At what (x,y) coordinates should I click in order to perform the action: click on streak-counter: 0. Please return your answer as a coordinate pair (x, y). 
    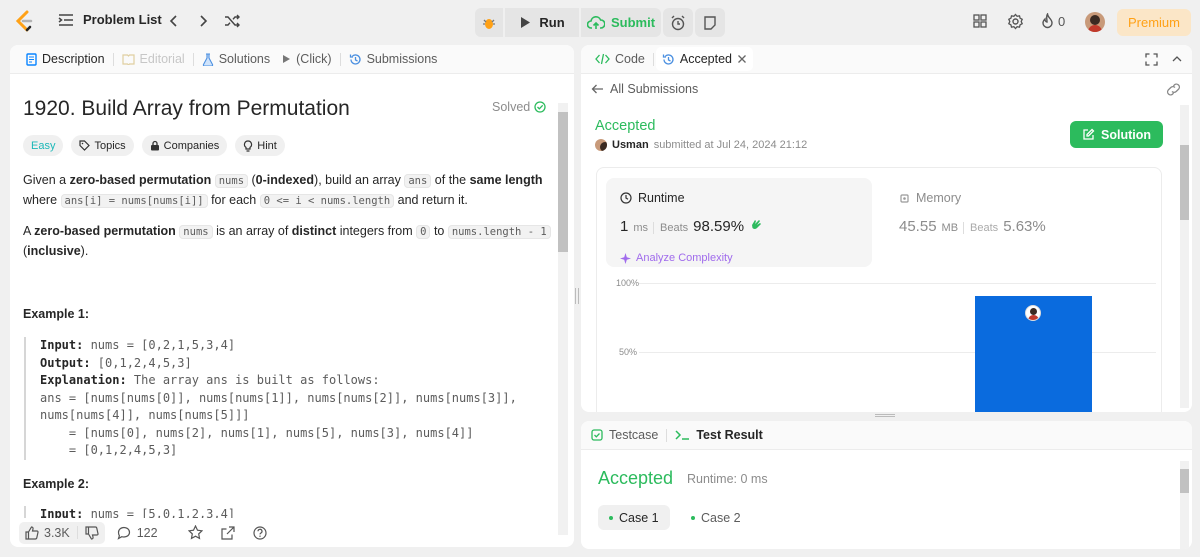
    Looking at the image, I should click on (1053, 21).